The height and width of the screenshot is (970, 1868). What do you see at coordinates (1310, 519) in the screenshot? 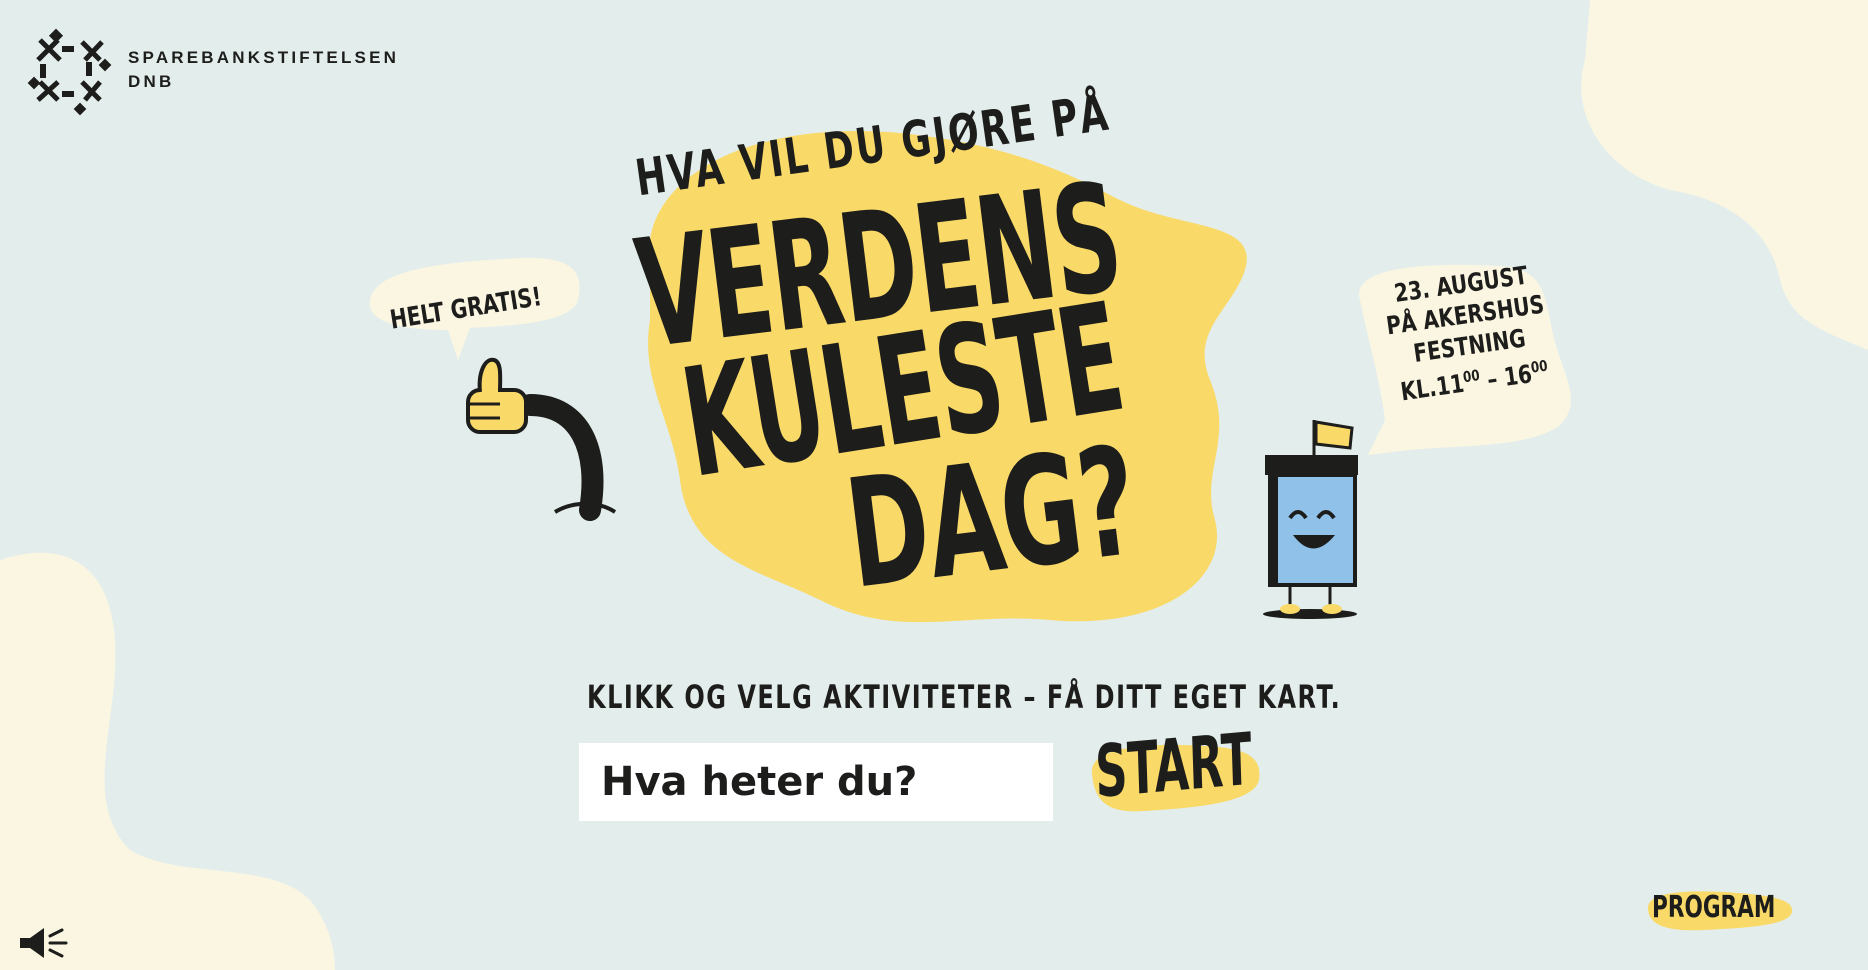
I see `castle-mascot-illustration` at bounding box center [1310, 519].